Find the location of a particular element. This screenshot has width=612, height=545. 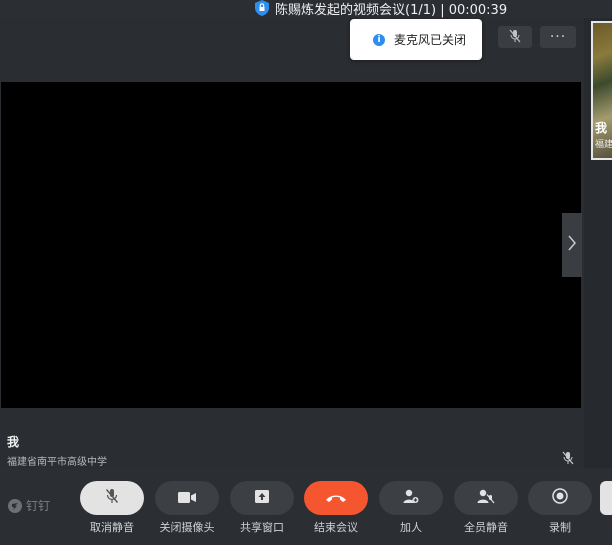

record-icon is located at coordinates (560, 498).